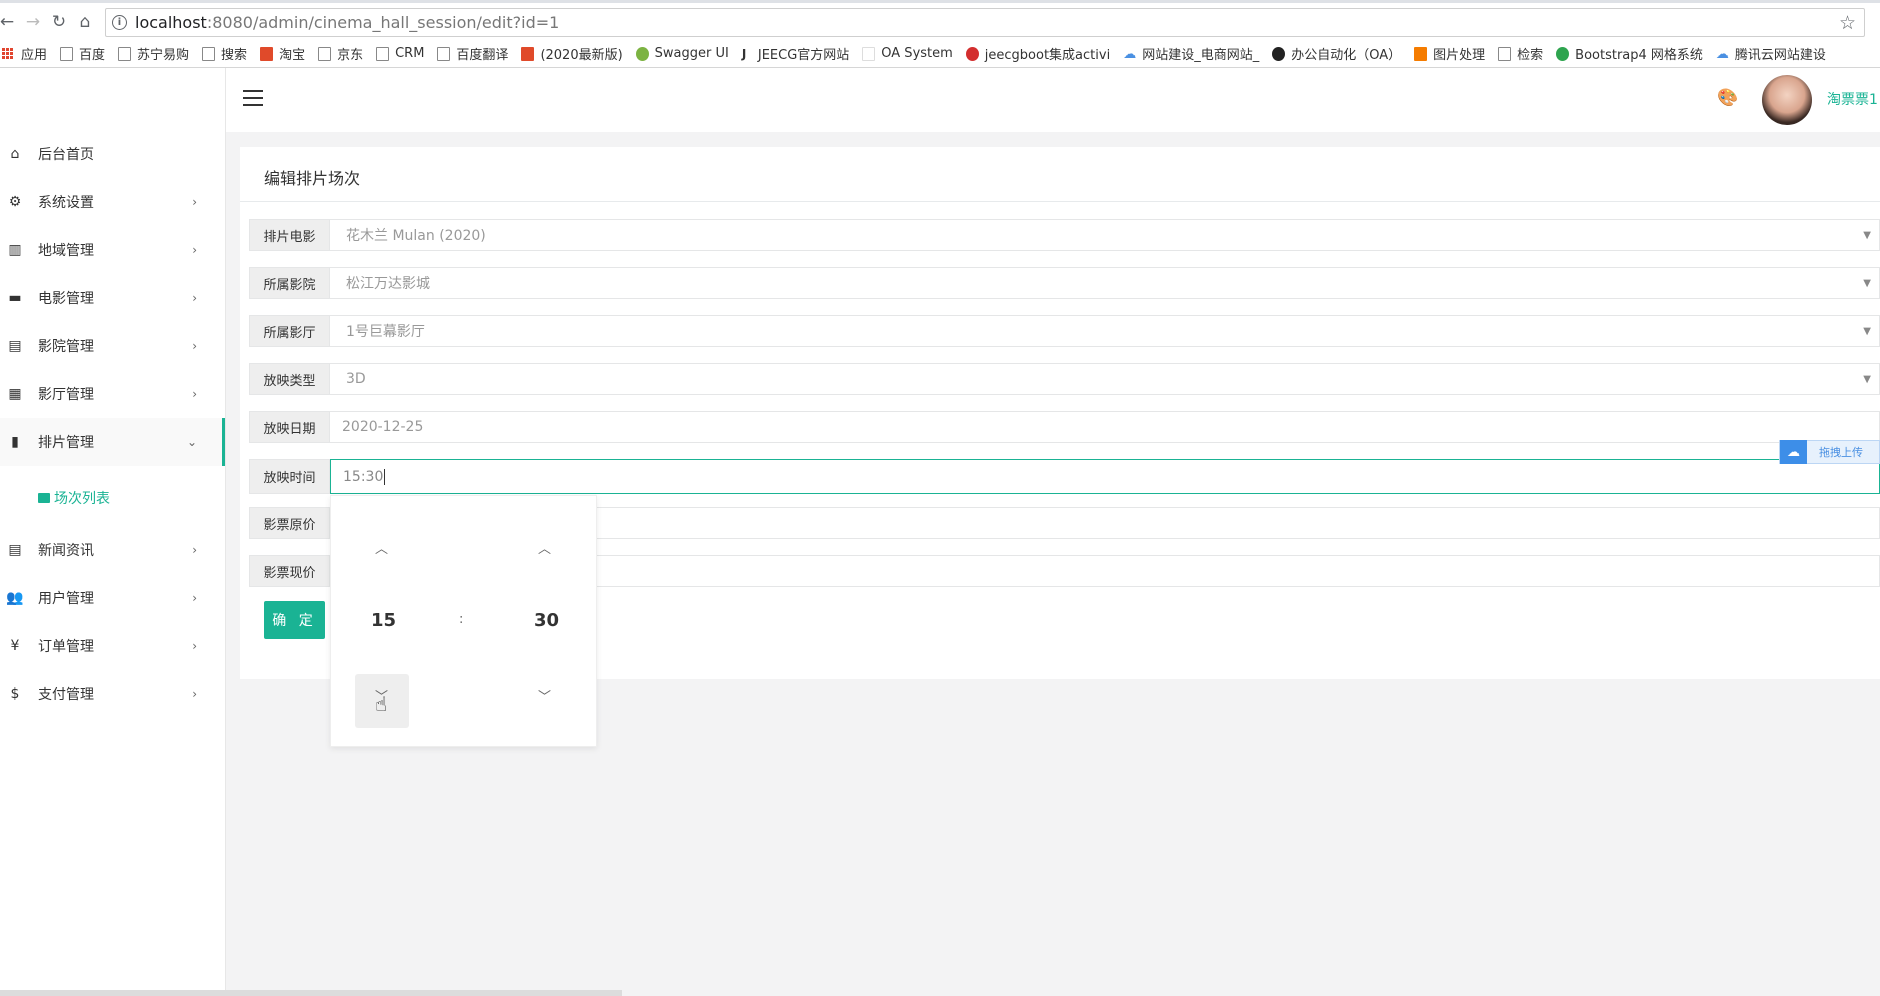  I want to click on sidebar-item-region: ▥ 地域管理 ›, so click(112, 250).